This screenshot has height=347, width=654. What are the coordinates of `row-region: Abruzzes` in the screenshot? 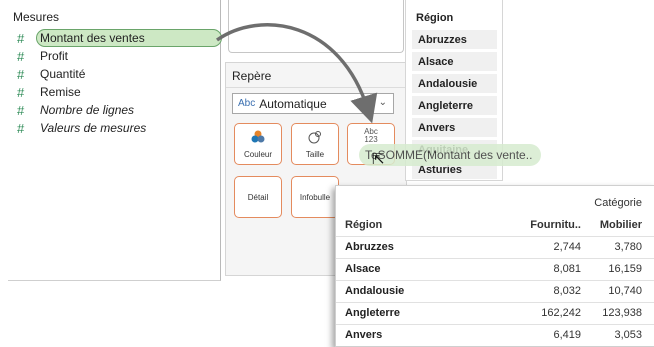 It's located at (369, 247).